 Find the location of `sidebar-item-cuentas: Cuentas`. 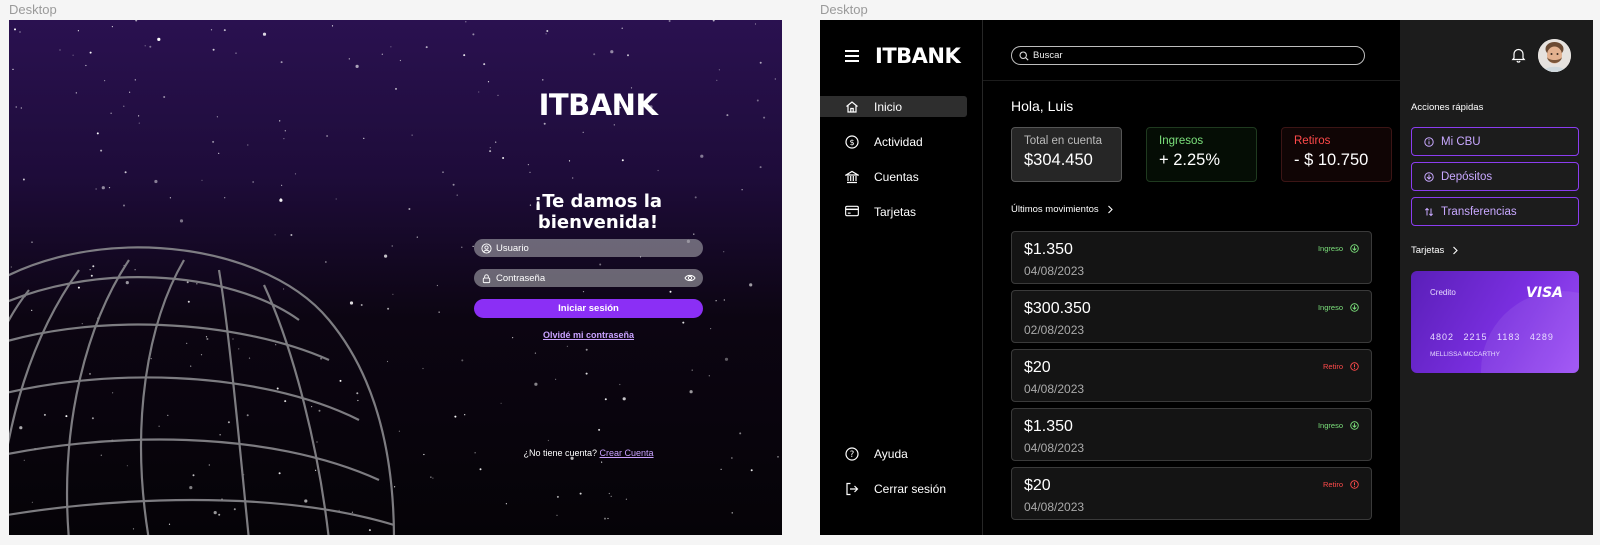

sidebar-item-cuentas: Cuentas is located at coordinates (893, 176).